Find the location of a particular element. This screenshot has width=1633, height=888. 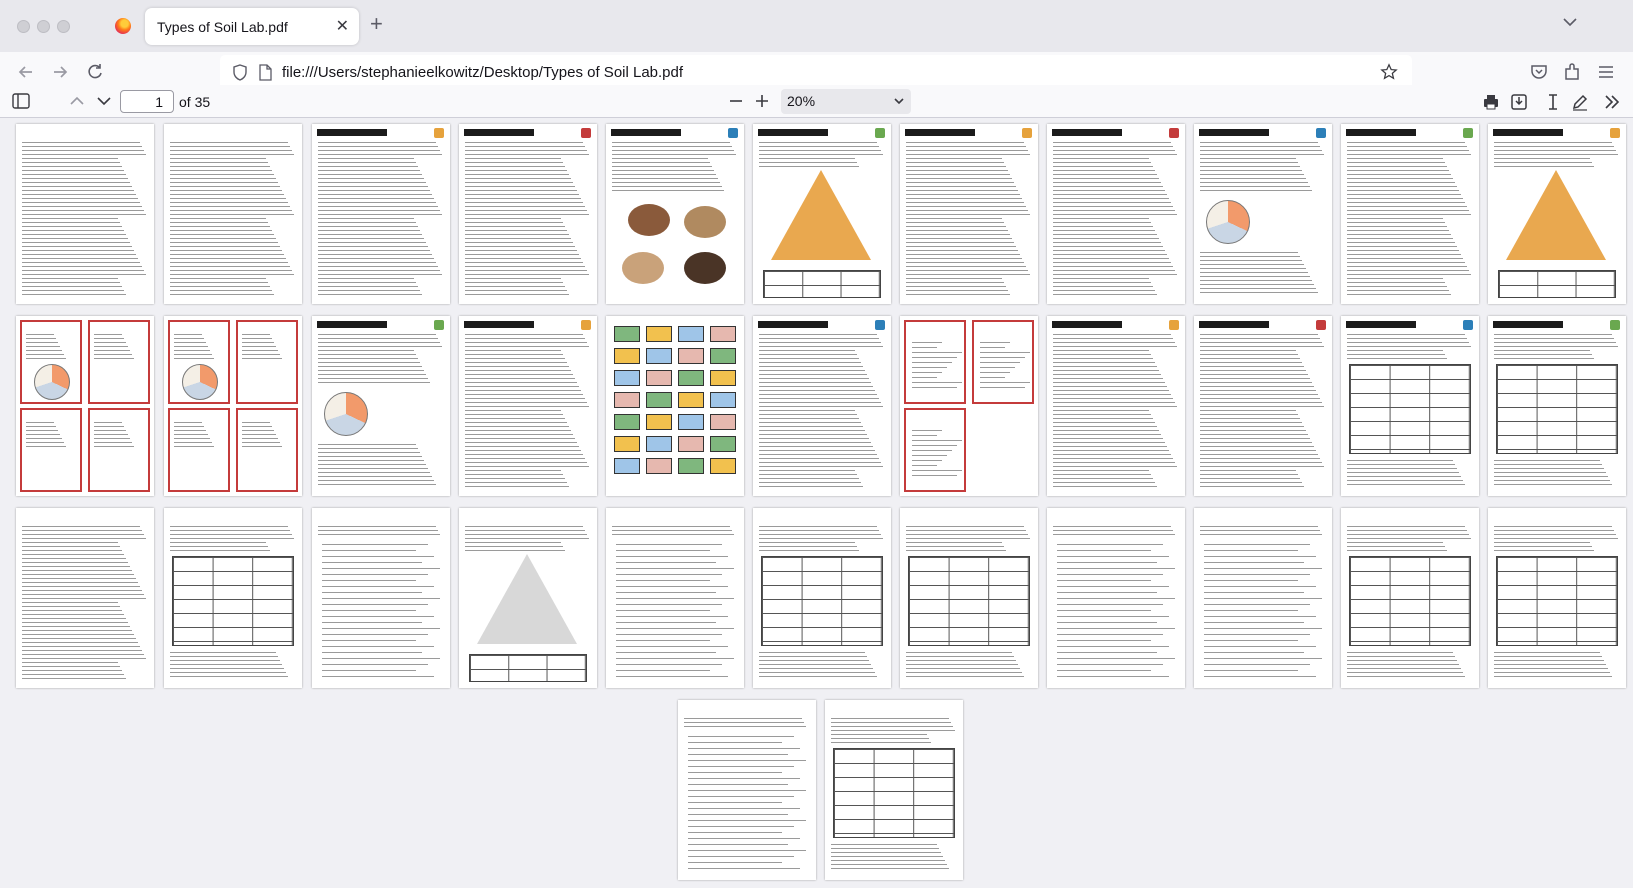

next-page-icon is located at coordinates (104, 101).